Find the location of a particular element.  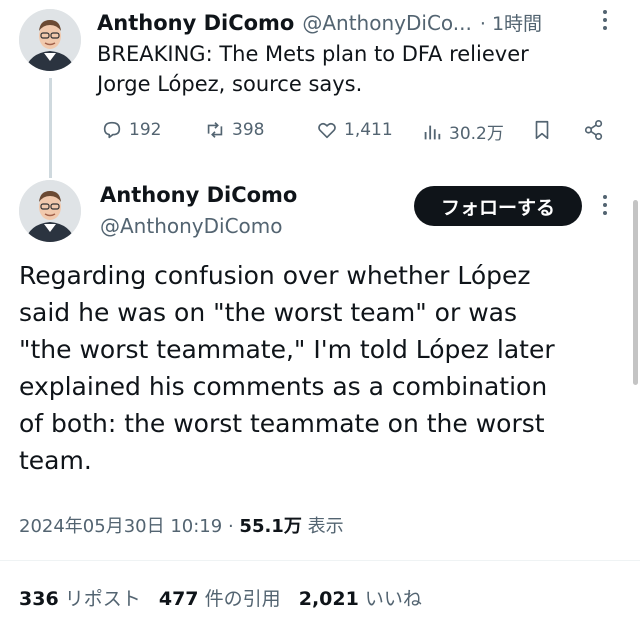

like-icon is located at coordinates (327, 130).